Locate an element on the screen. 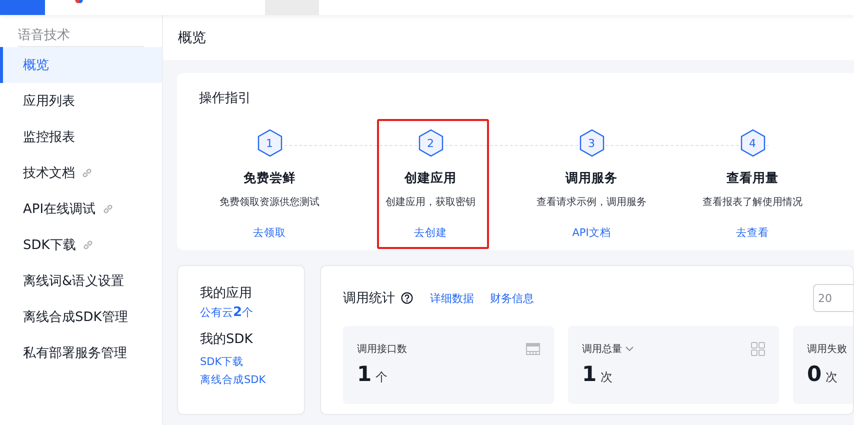 Image resolution: width=854 pixels, height=425 pixels. step-link: 去领取 is located at coordinates (269, 233).